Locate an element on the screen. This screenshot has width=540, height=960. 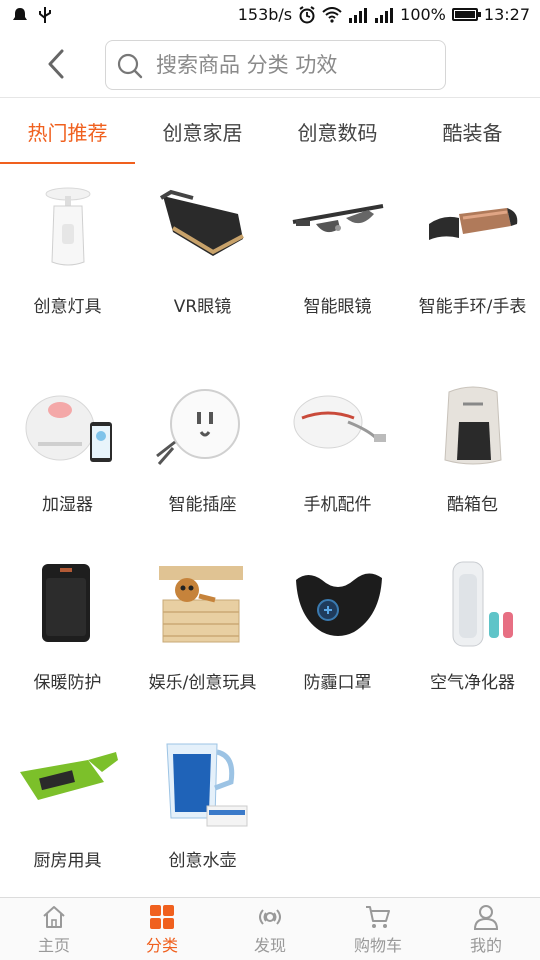
toy-box-icon is located at coordinates (200, 604).